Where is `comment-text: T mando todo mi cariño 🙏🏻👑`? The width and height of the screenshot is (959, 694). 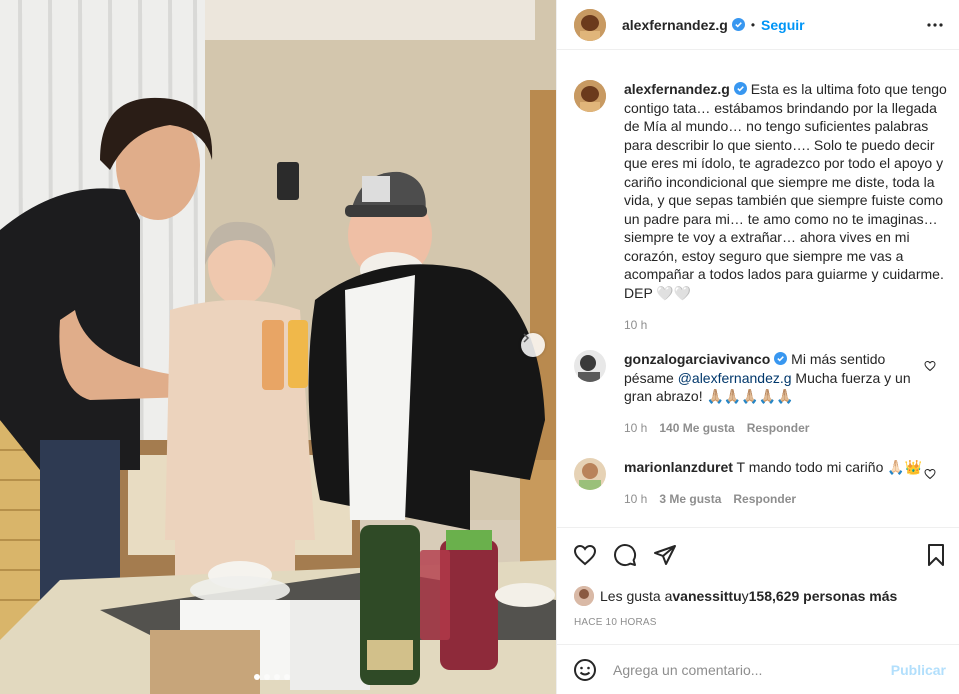
comment-text: T mando todo mi cariño 🙏🏻👑 is located at coordinates (829, 467).